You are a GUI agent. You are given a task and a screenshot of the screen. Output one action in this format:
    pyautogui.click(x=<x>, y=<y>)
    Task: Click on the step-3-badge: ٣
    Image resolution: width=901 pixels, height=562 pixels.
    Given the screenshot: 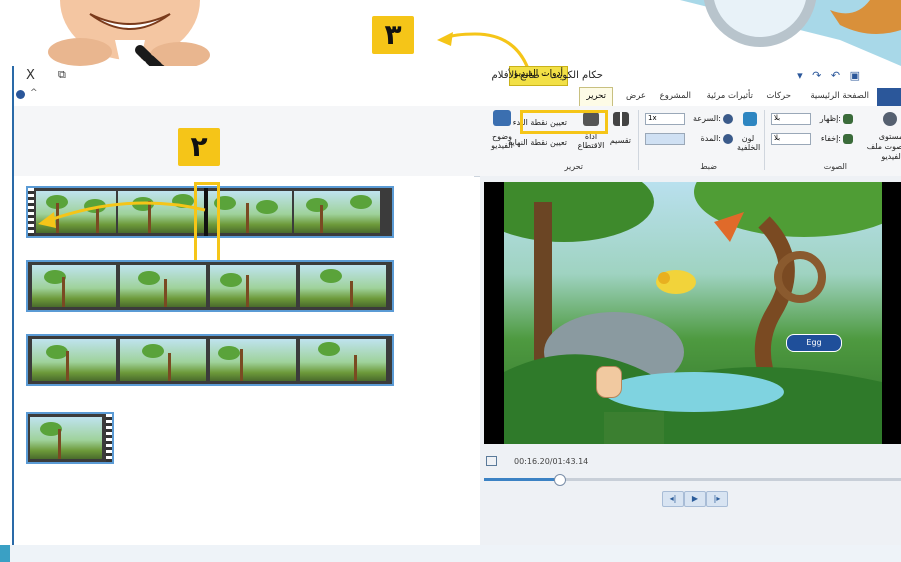 What is the action you would take?
    pyautogui.click(x=393, y=35)
    